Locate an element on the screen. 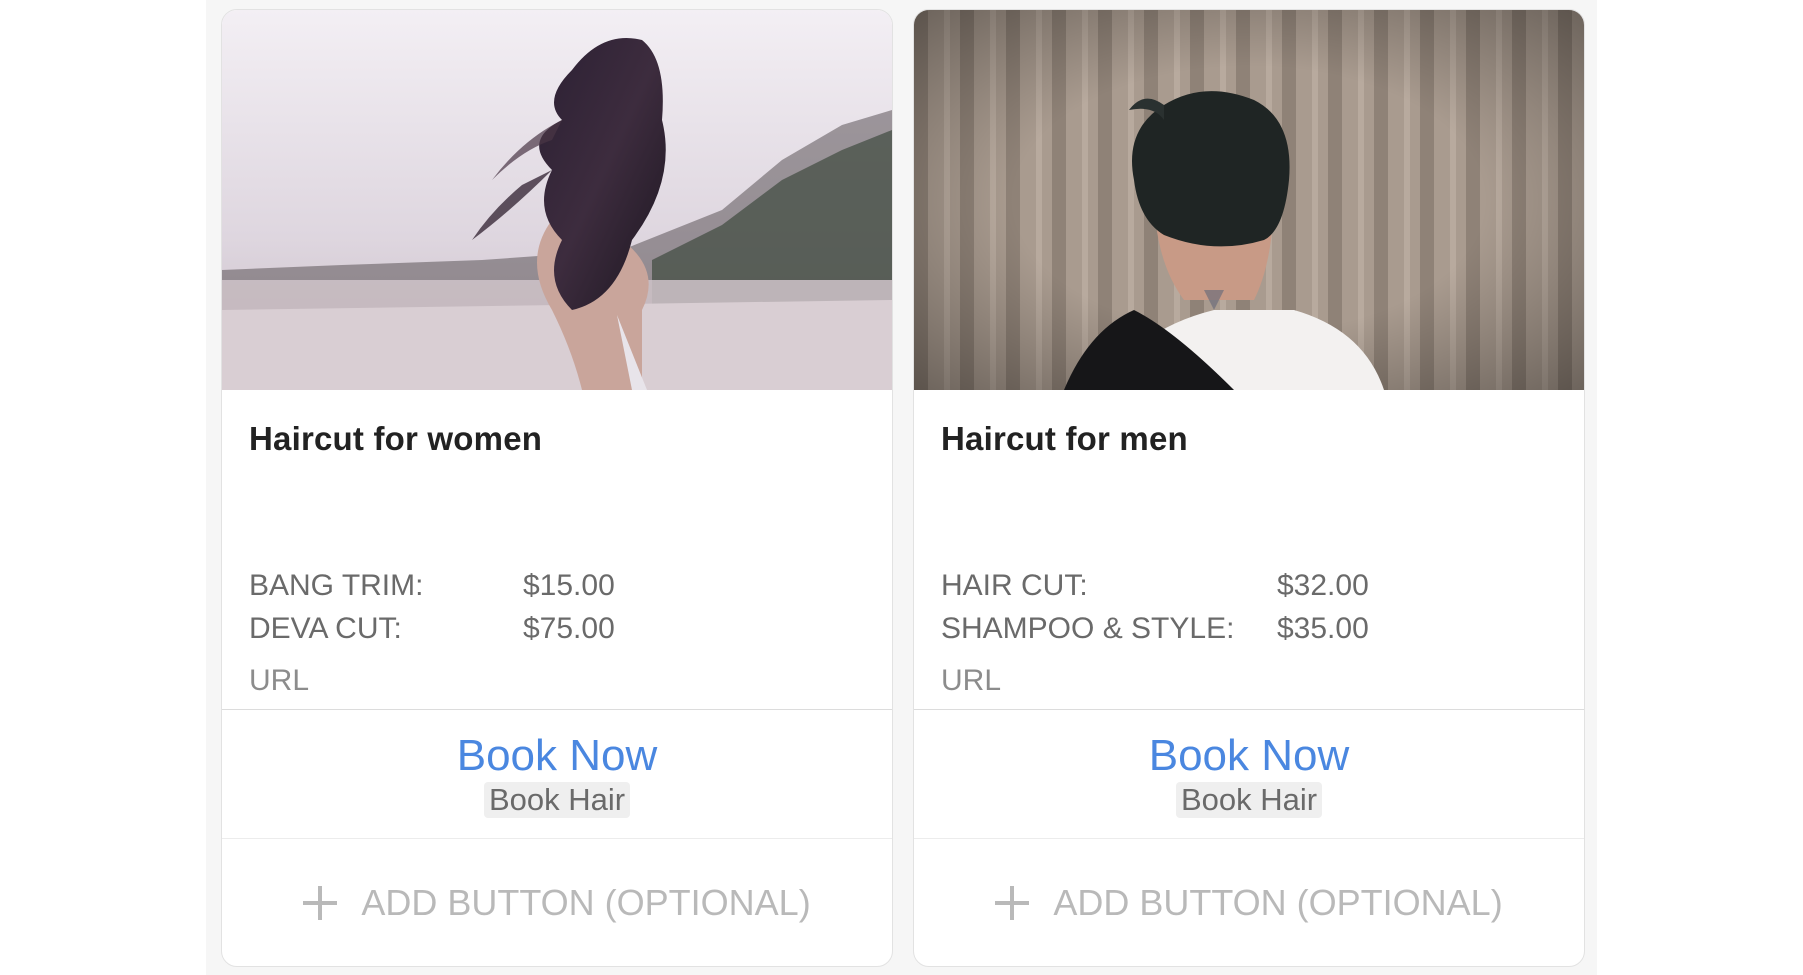  price-row: HAIR CUT: $32.00 is located at coordinates (1155, 585).